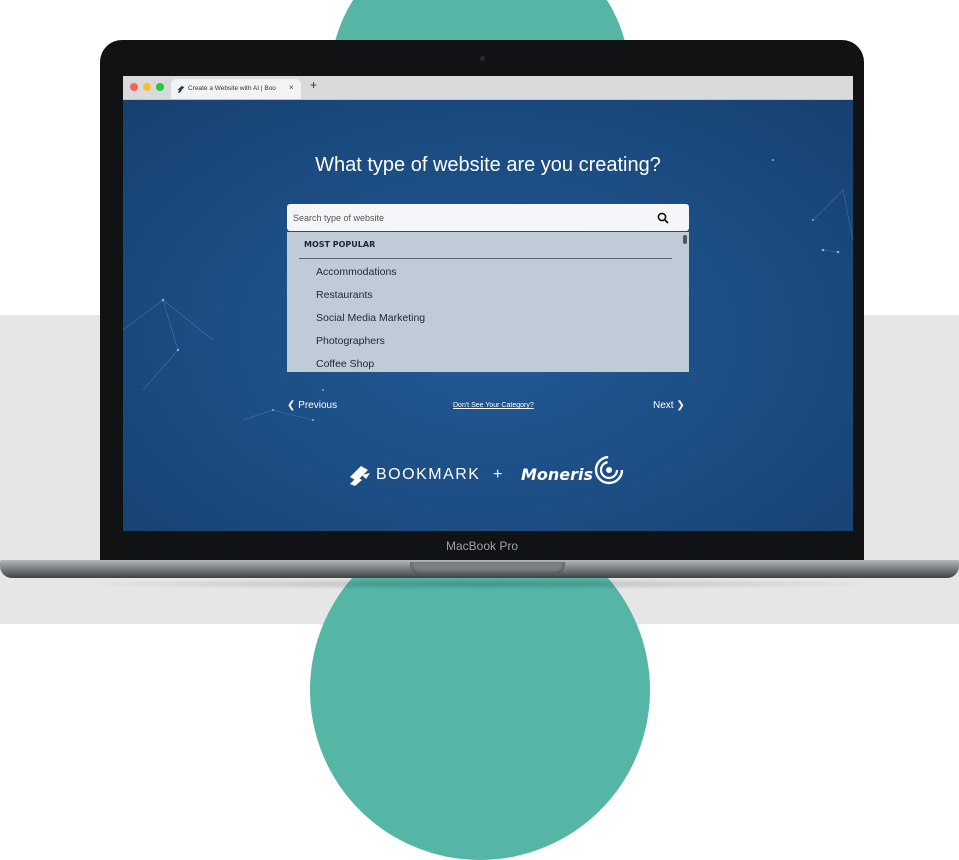 The height and width of the screenshot is (860, 959). I want to click on laptop-base-notch, so click(487, 568).